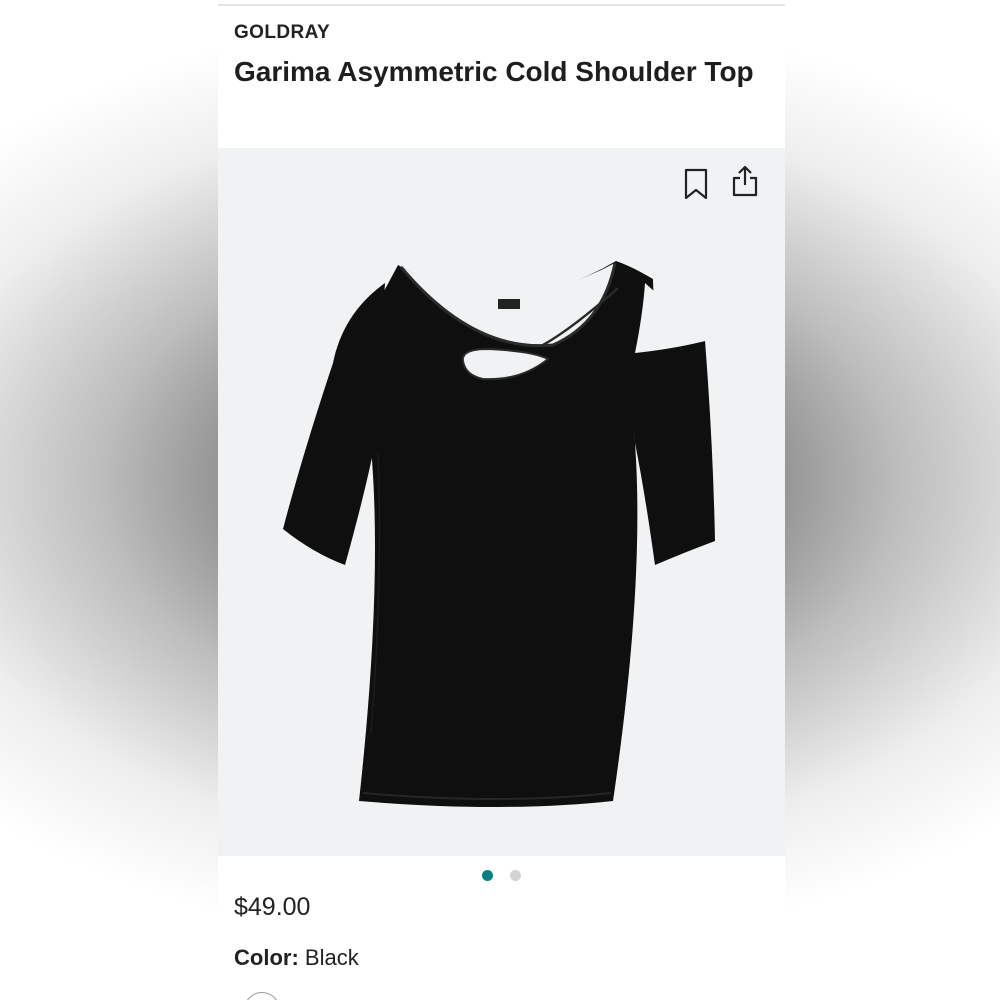  What do you see at coordinates (272, 907) in the screenshot?
I see `product-price: $49.00` at bounding box center [272, 907].